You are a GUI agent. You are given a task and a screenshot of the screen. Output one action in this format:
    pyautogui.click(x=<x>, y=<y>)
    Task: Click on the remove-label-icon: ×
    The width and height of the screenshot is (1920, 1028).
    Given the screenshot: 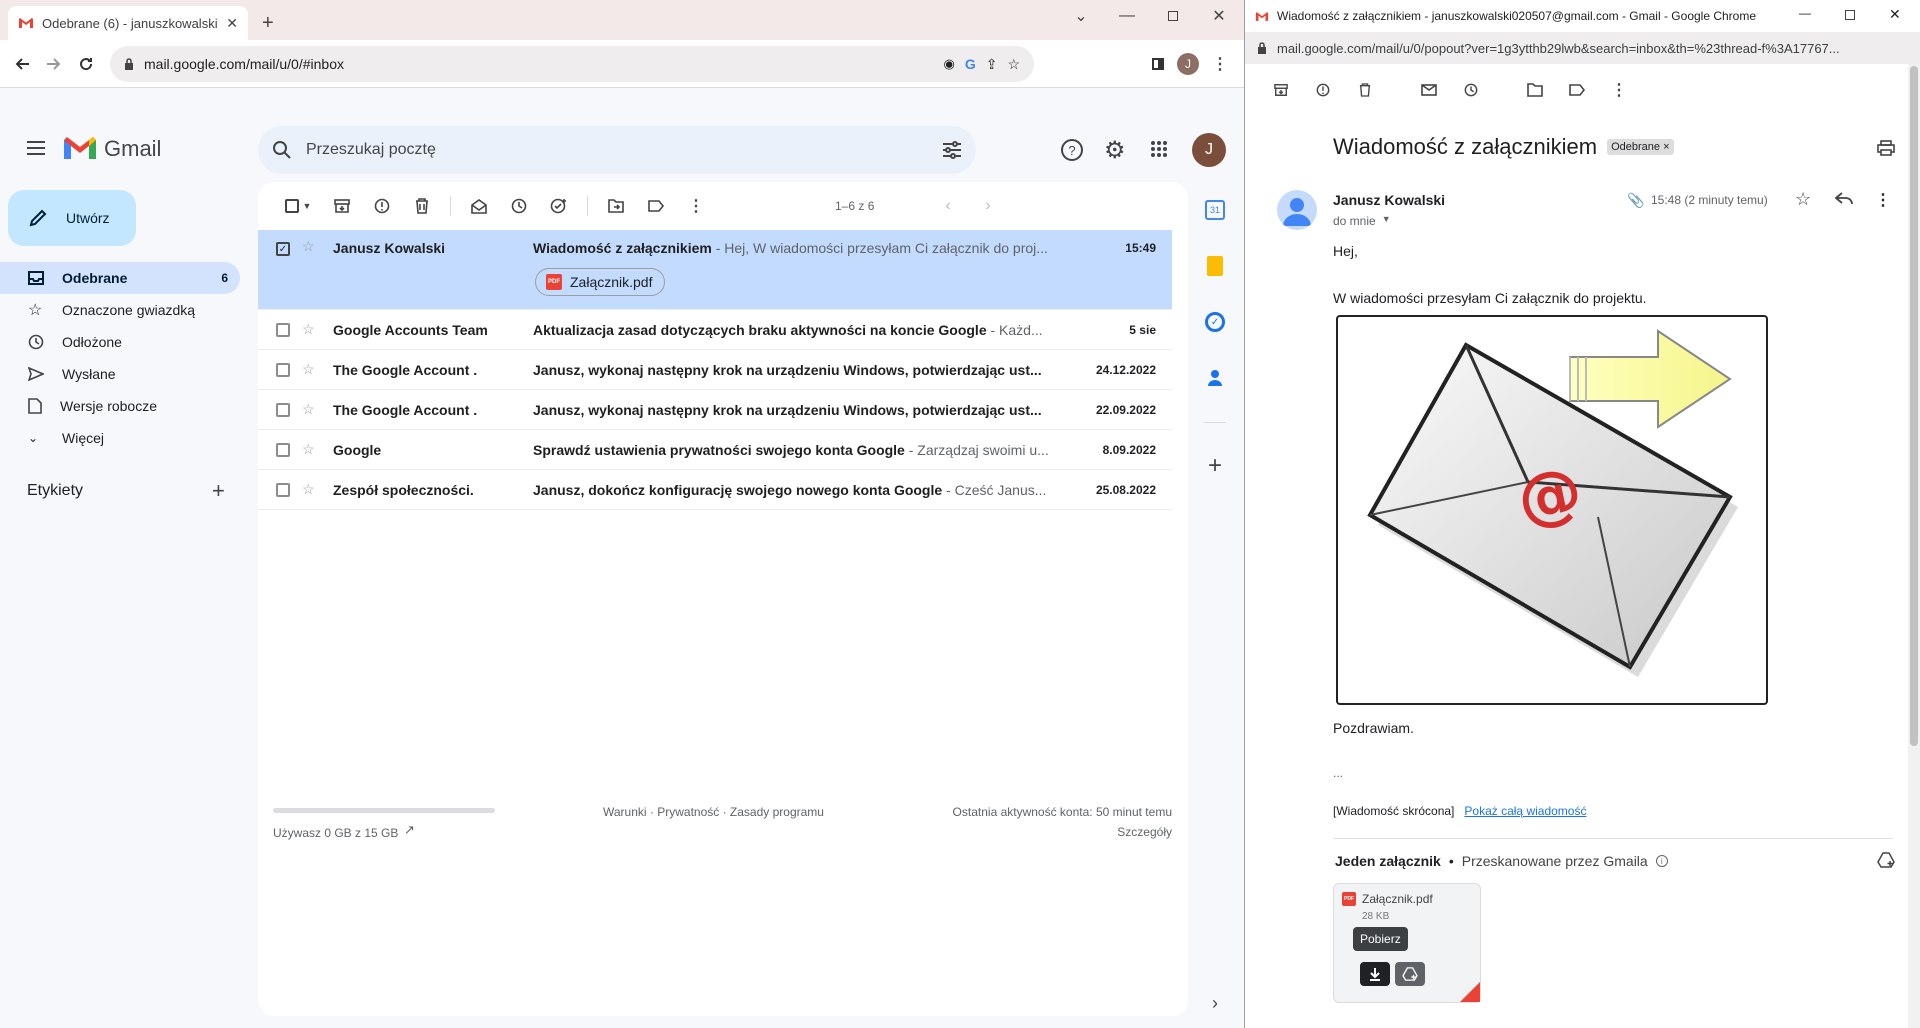 What is the action you would take?
    pyautogui.click(x=1666, y=147)
    